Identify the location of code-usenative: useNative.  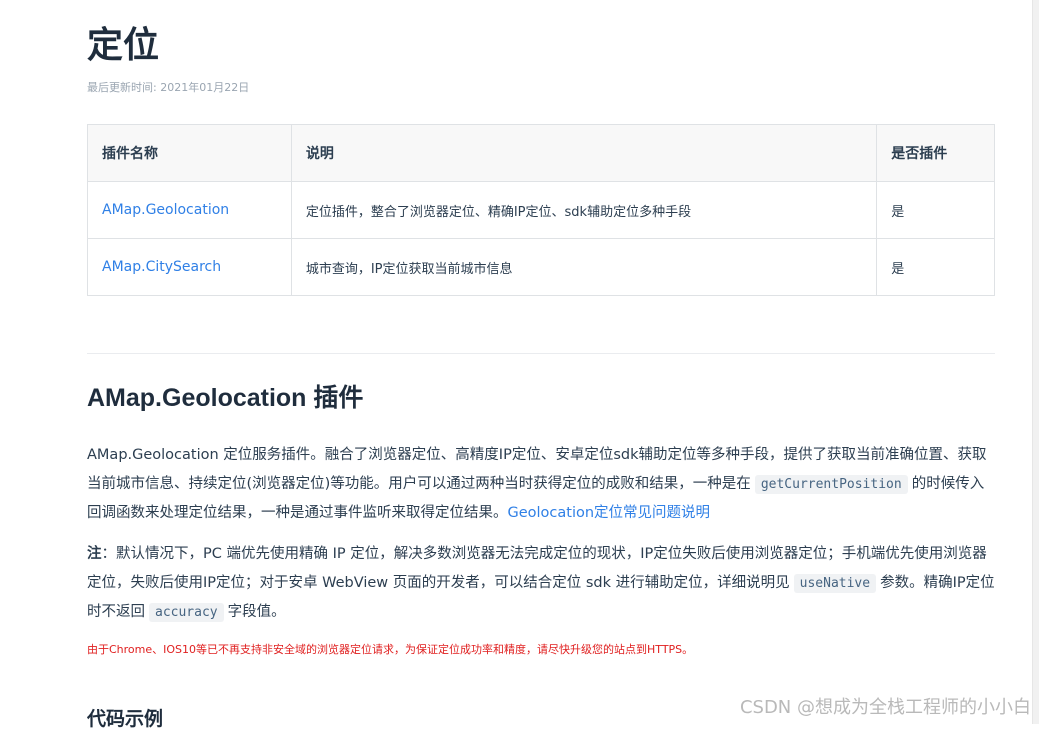
(835, 583).